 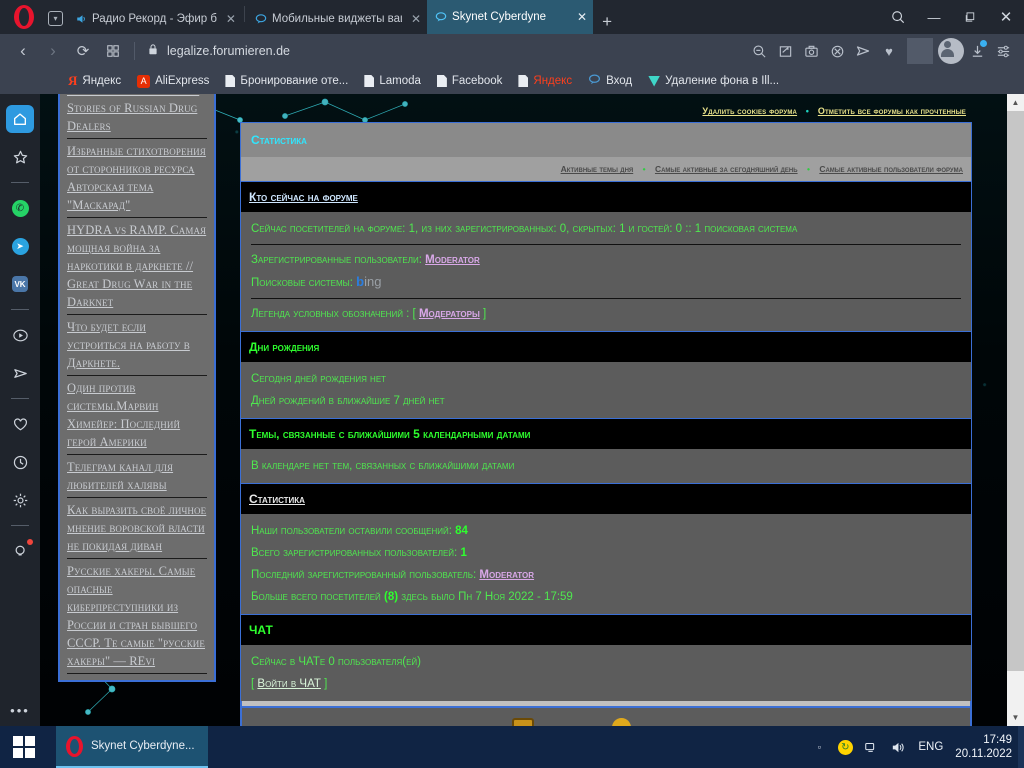 What do you see at coordinates (449, 314) in the screenshot?
I see `legend-moderators-link: Модераторы` at bounding box center [449, 314].